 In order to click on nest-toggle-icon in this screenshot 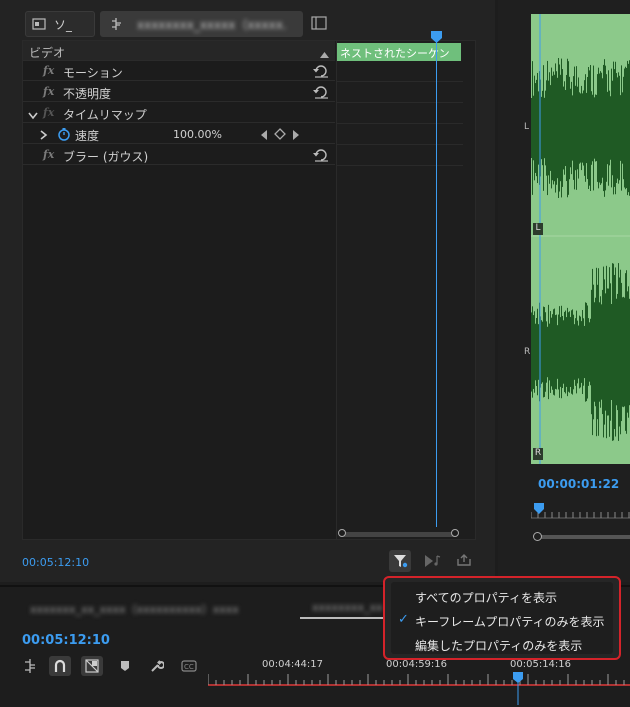, I will do `click(30, 666)`.